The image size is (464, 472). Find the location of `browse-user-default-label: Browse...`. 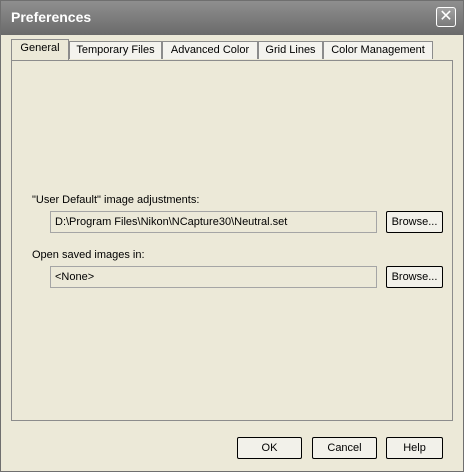

browse-user-default-label: Browse... is located at coordinates (414, 222).